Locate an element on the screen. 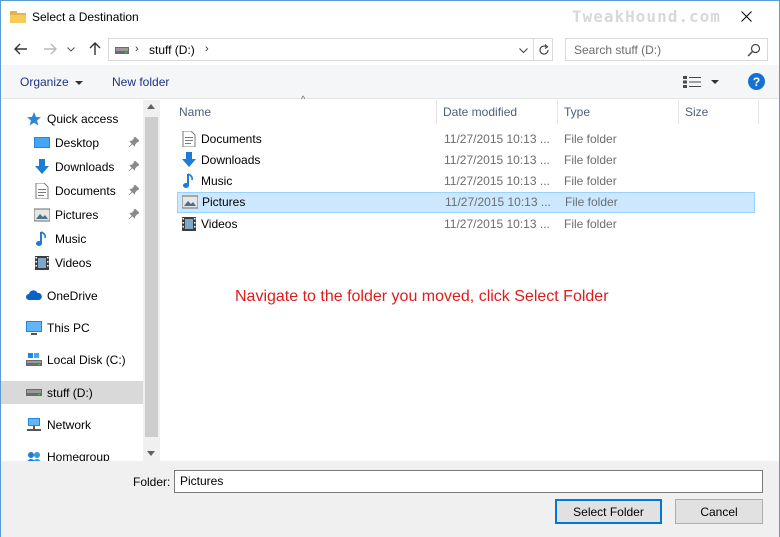 Image resolution: width=780 pixels, height=537 pixels. column-header-name: Name ^ is located at coordinates (305, 109).